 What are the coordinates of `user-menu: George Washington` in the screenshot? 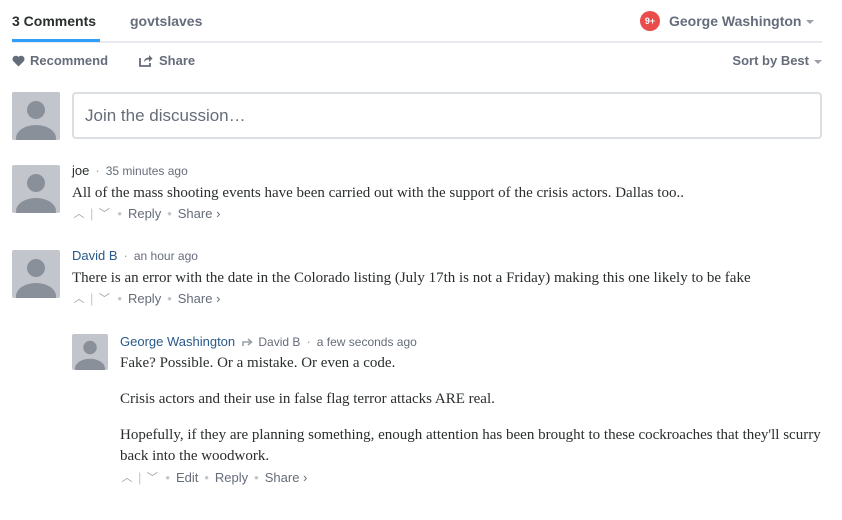 It's located at (742, 21).